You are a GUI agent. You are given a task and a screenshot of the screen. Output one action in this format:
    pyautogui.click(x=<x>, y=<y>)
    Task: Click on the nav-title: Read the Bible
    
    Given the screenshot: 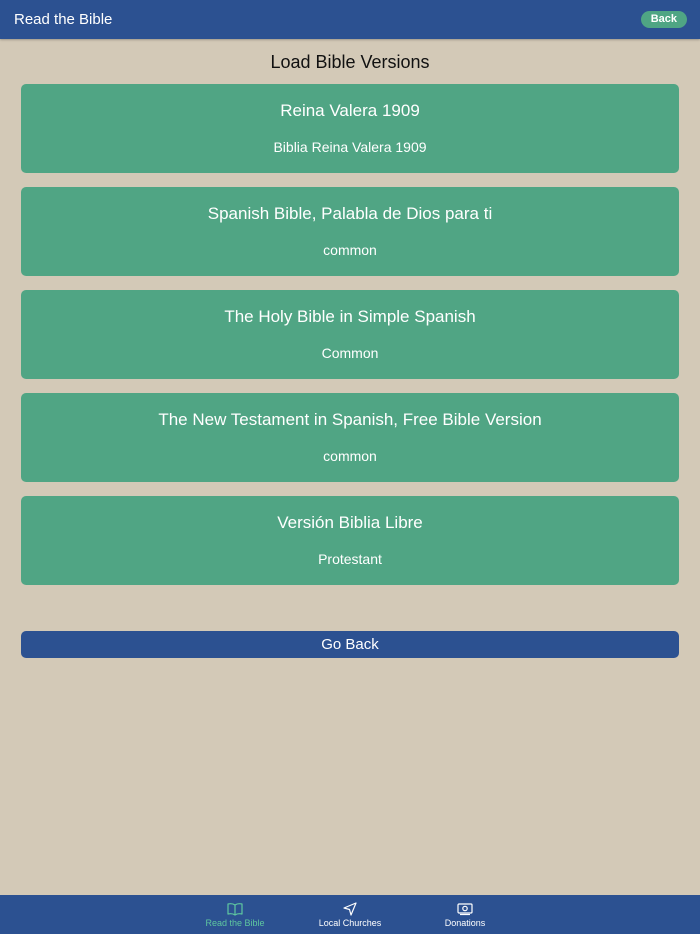 What is the action you would take?
    pyautogui.click(x=63, y=19)
    